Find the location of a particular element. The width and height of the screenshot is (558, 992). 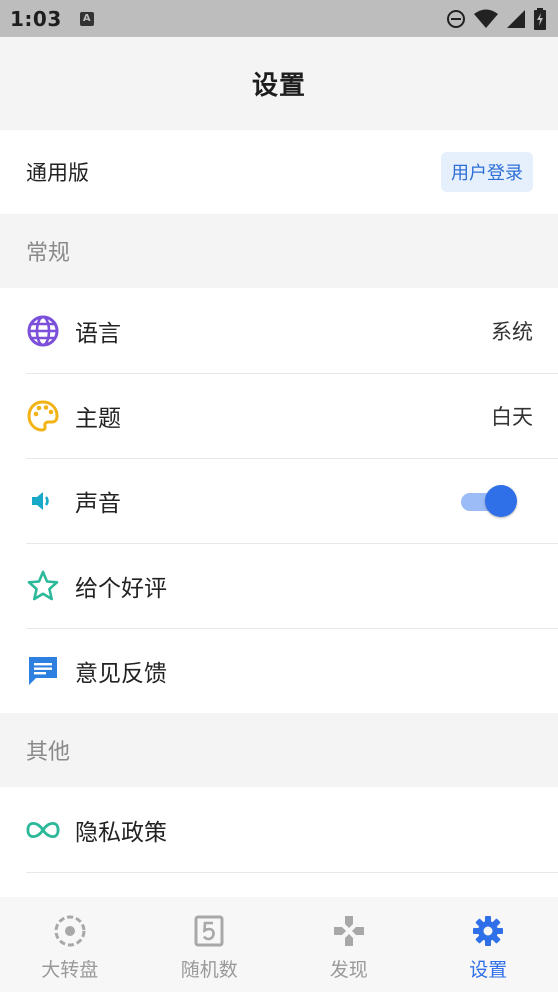

page-header: 设置 is located at coordinates (279, 83).